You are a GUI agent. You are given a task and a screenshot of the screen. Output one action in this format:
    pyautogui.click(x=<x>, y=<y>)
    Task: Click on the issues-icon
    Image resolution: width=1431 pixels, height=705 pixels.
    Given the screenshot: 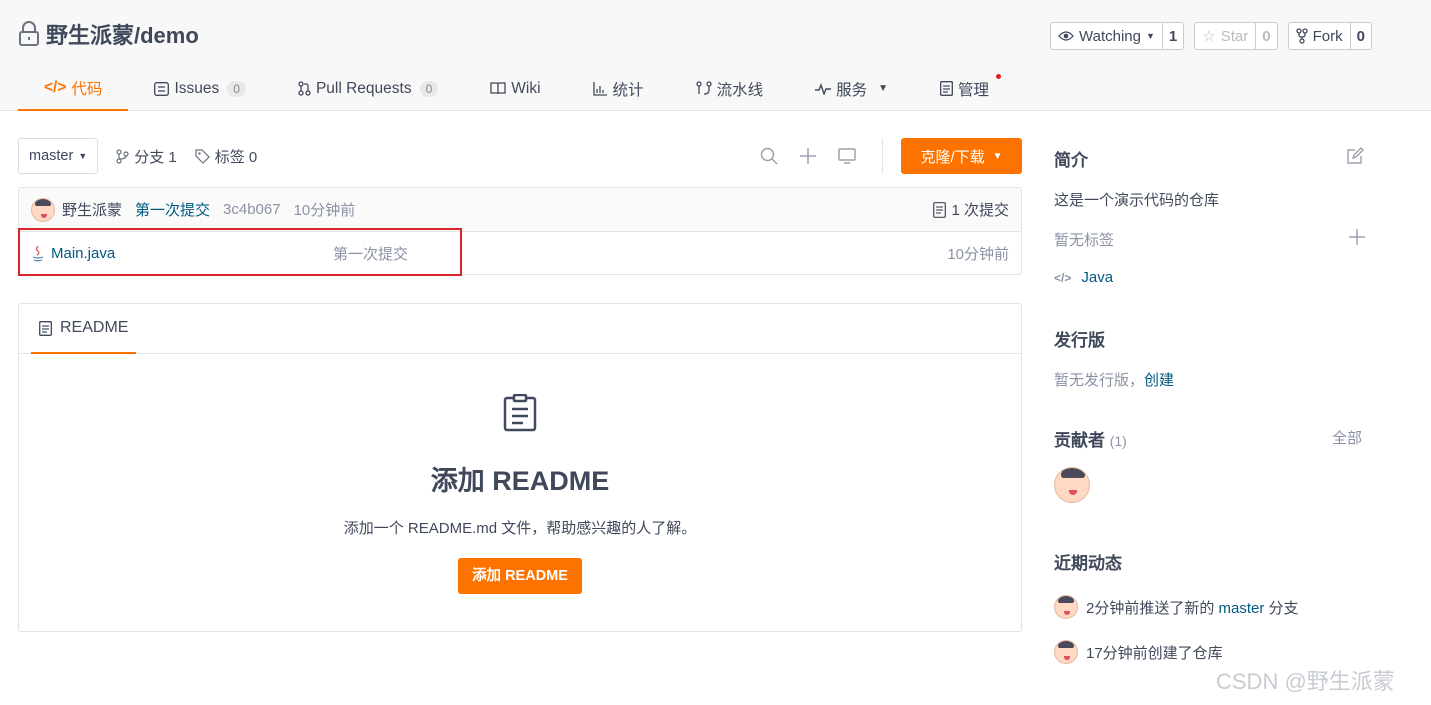 What is the action you would take?
    pyautogui.click(x=162, y=88)
    